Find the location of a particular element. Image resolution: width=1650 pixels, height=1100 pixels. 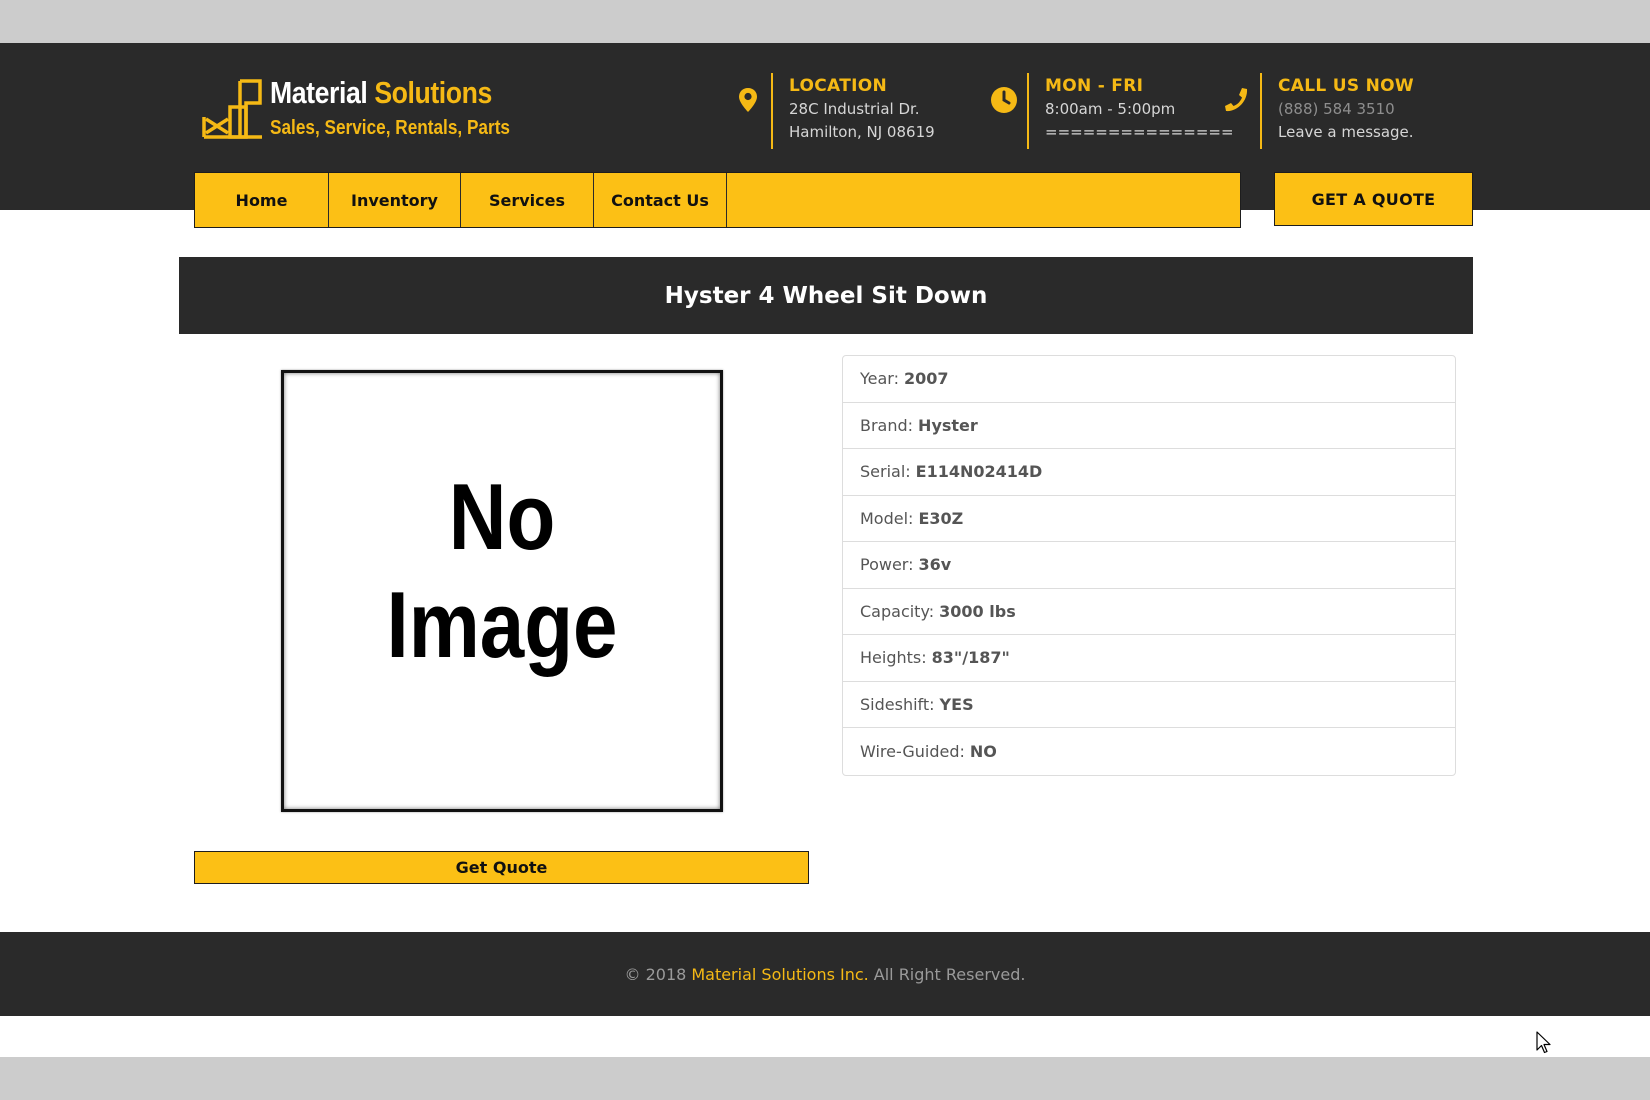

forklift-logo-icon is located at coordinates (232, 109).